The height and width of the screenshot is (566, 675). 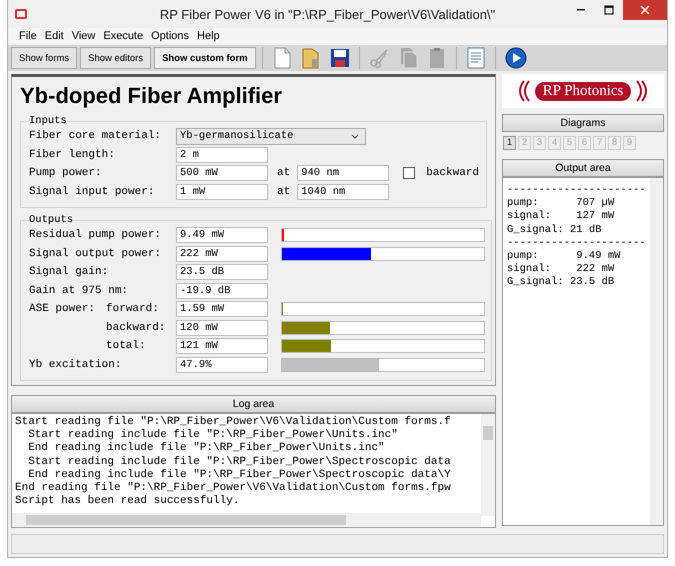 What do you see at coordinates (222, 154) in the screenshot?
I see `input-field: 2 m` at bounding box center [222, 154].